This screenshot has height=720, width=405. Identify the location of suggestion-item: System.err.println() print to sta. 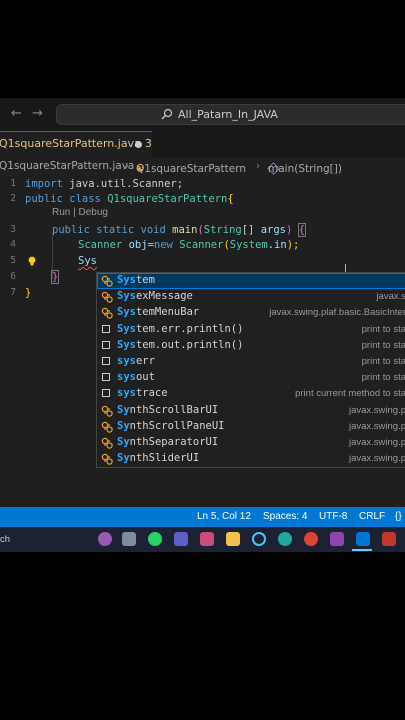
(251, 330).